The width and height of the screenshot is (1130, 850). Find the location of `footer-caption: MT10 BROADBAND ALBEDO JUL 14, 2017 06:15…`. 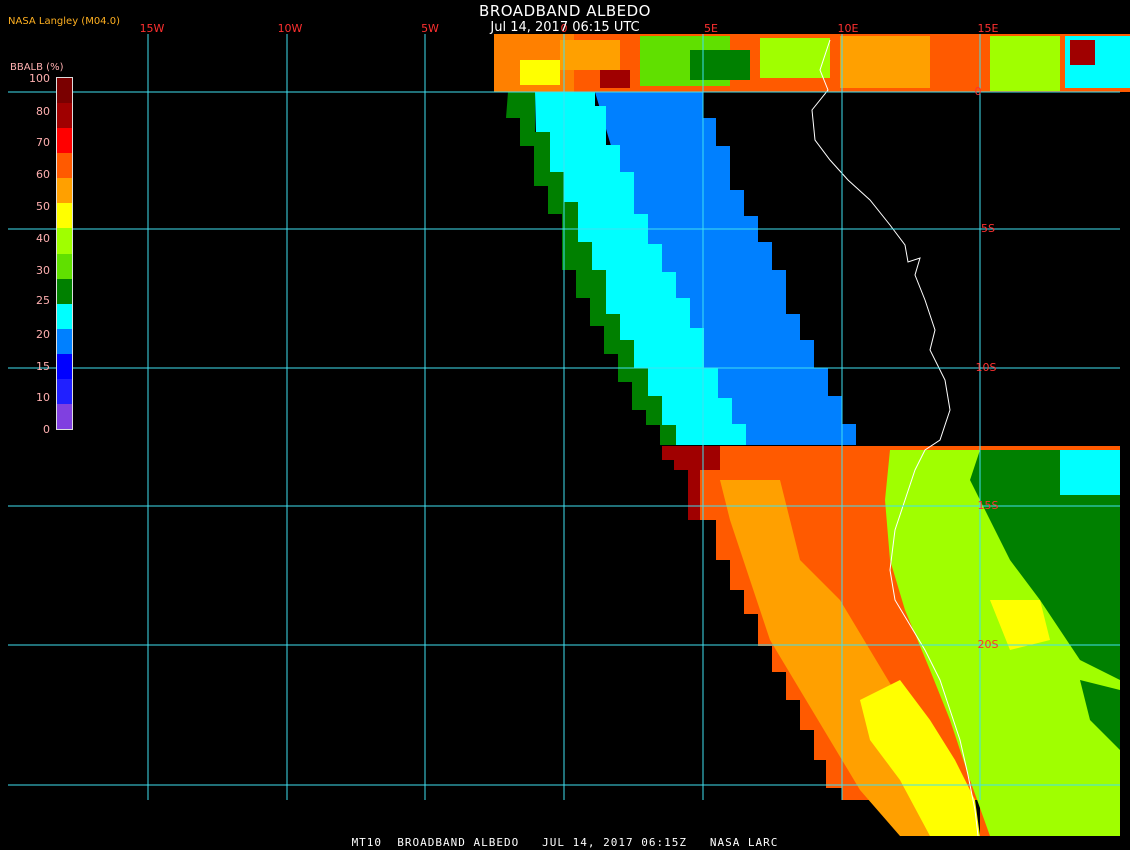

footer-caption: MT10 BROADBAND ALBEDO JUL 14, 2017 06:15… is located at coordinates (565, 842).